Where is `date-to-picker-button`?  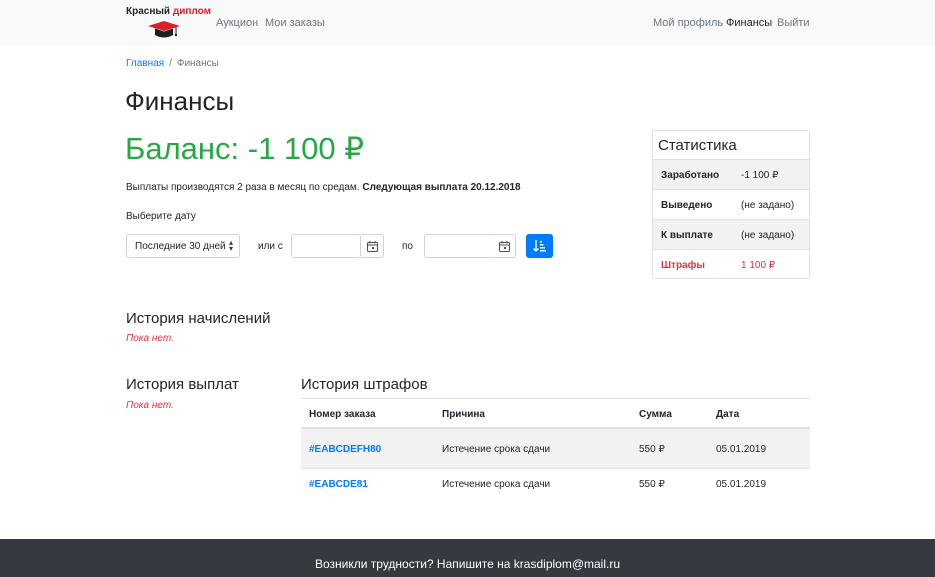 date-to-picker-button is located at coordinates (504, 246).